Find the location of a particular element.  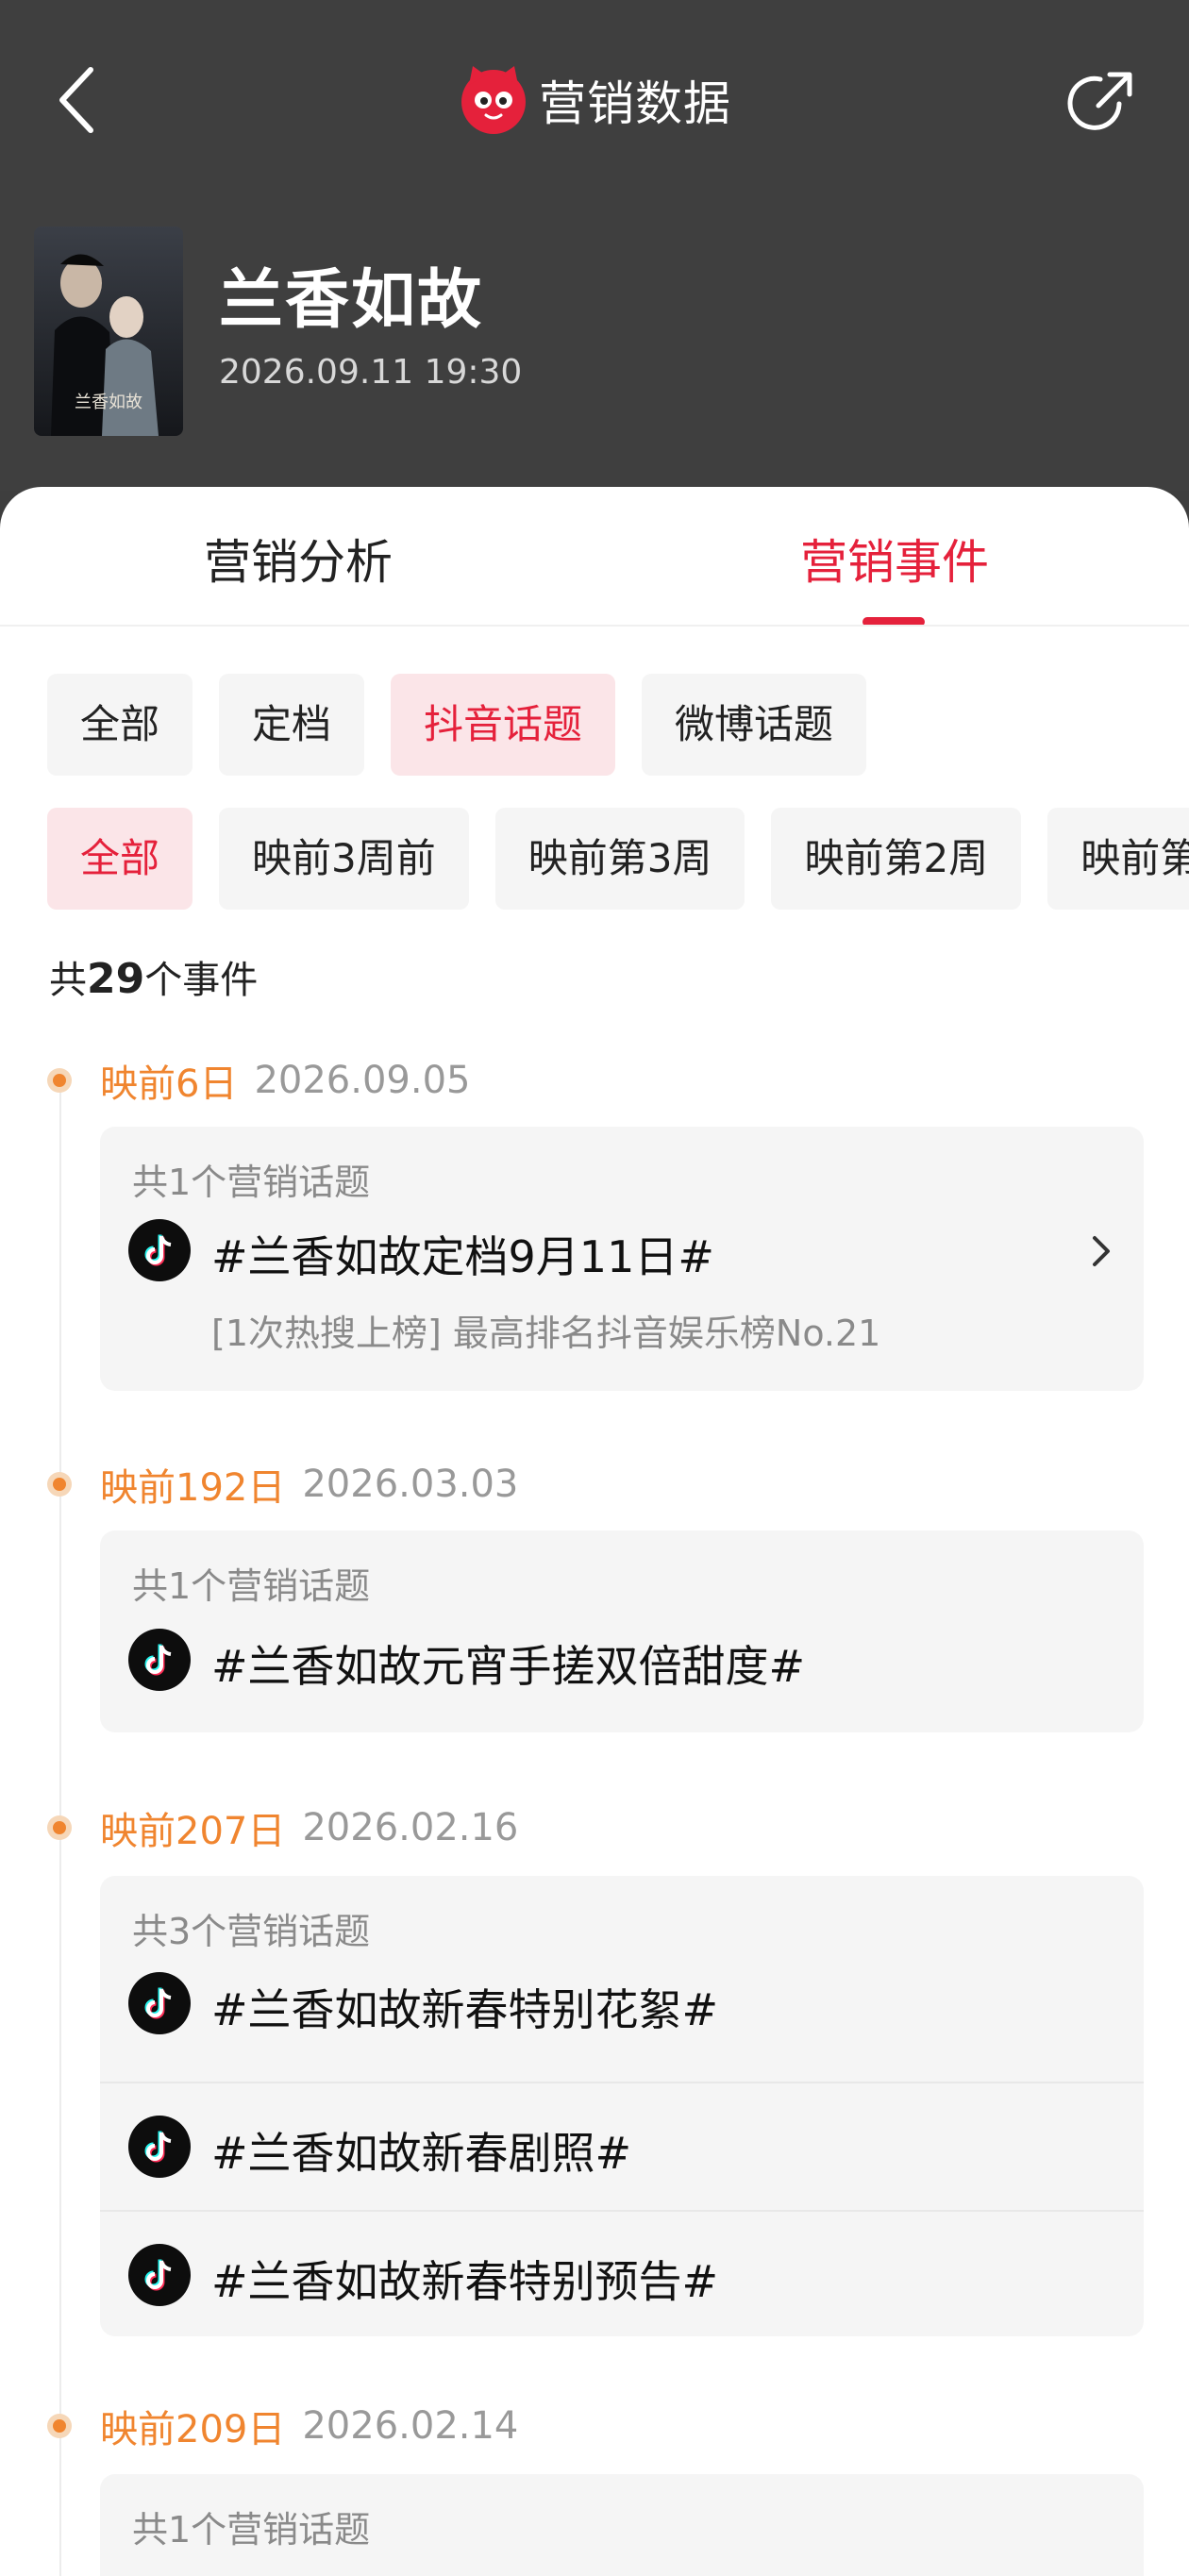

tab-divider is located at coordinates (594, 626).